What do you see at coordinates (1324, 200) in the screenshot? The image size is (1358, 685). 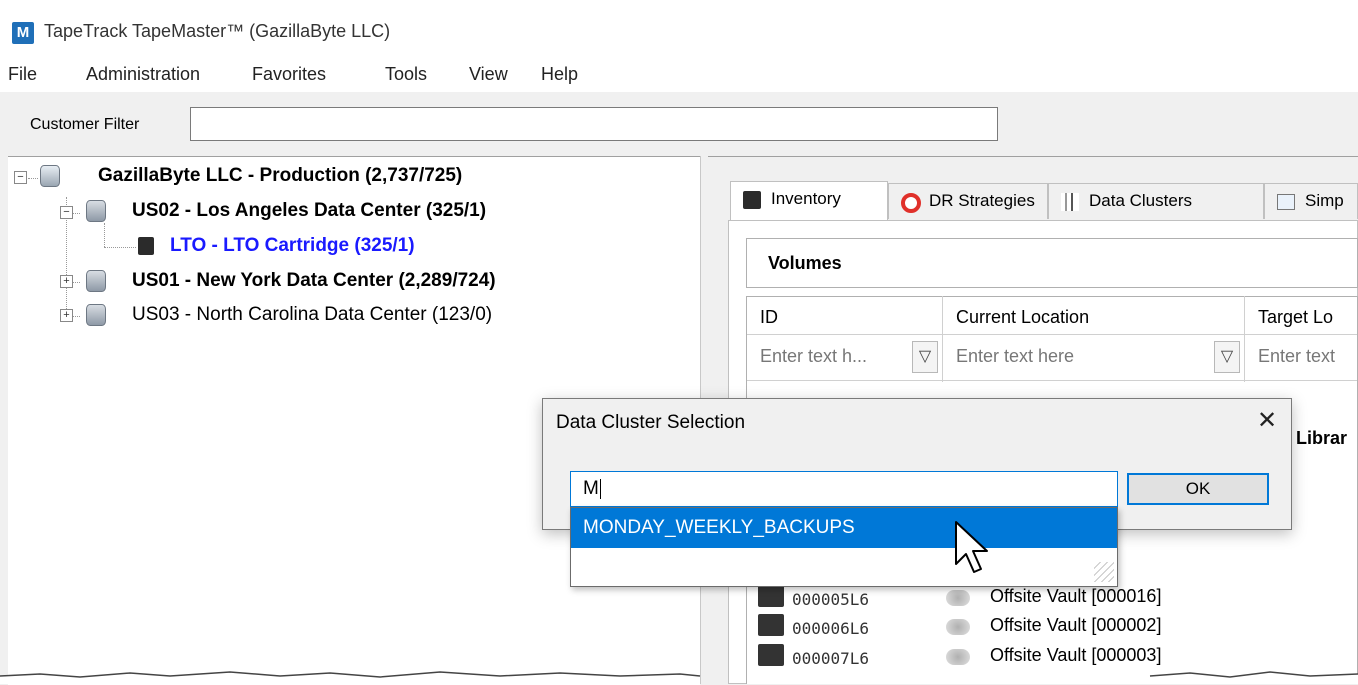 I see `tab-label: Simp` at bounding box center [1324, 200].